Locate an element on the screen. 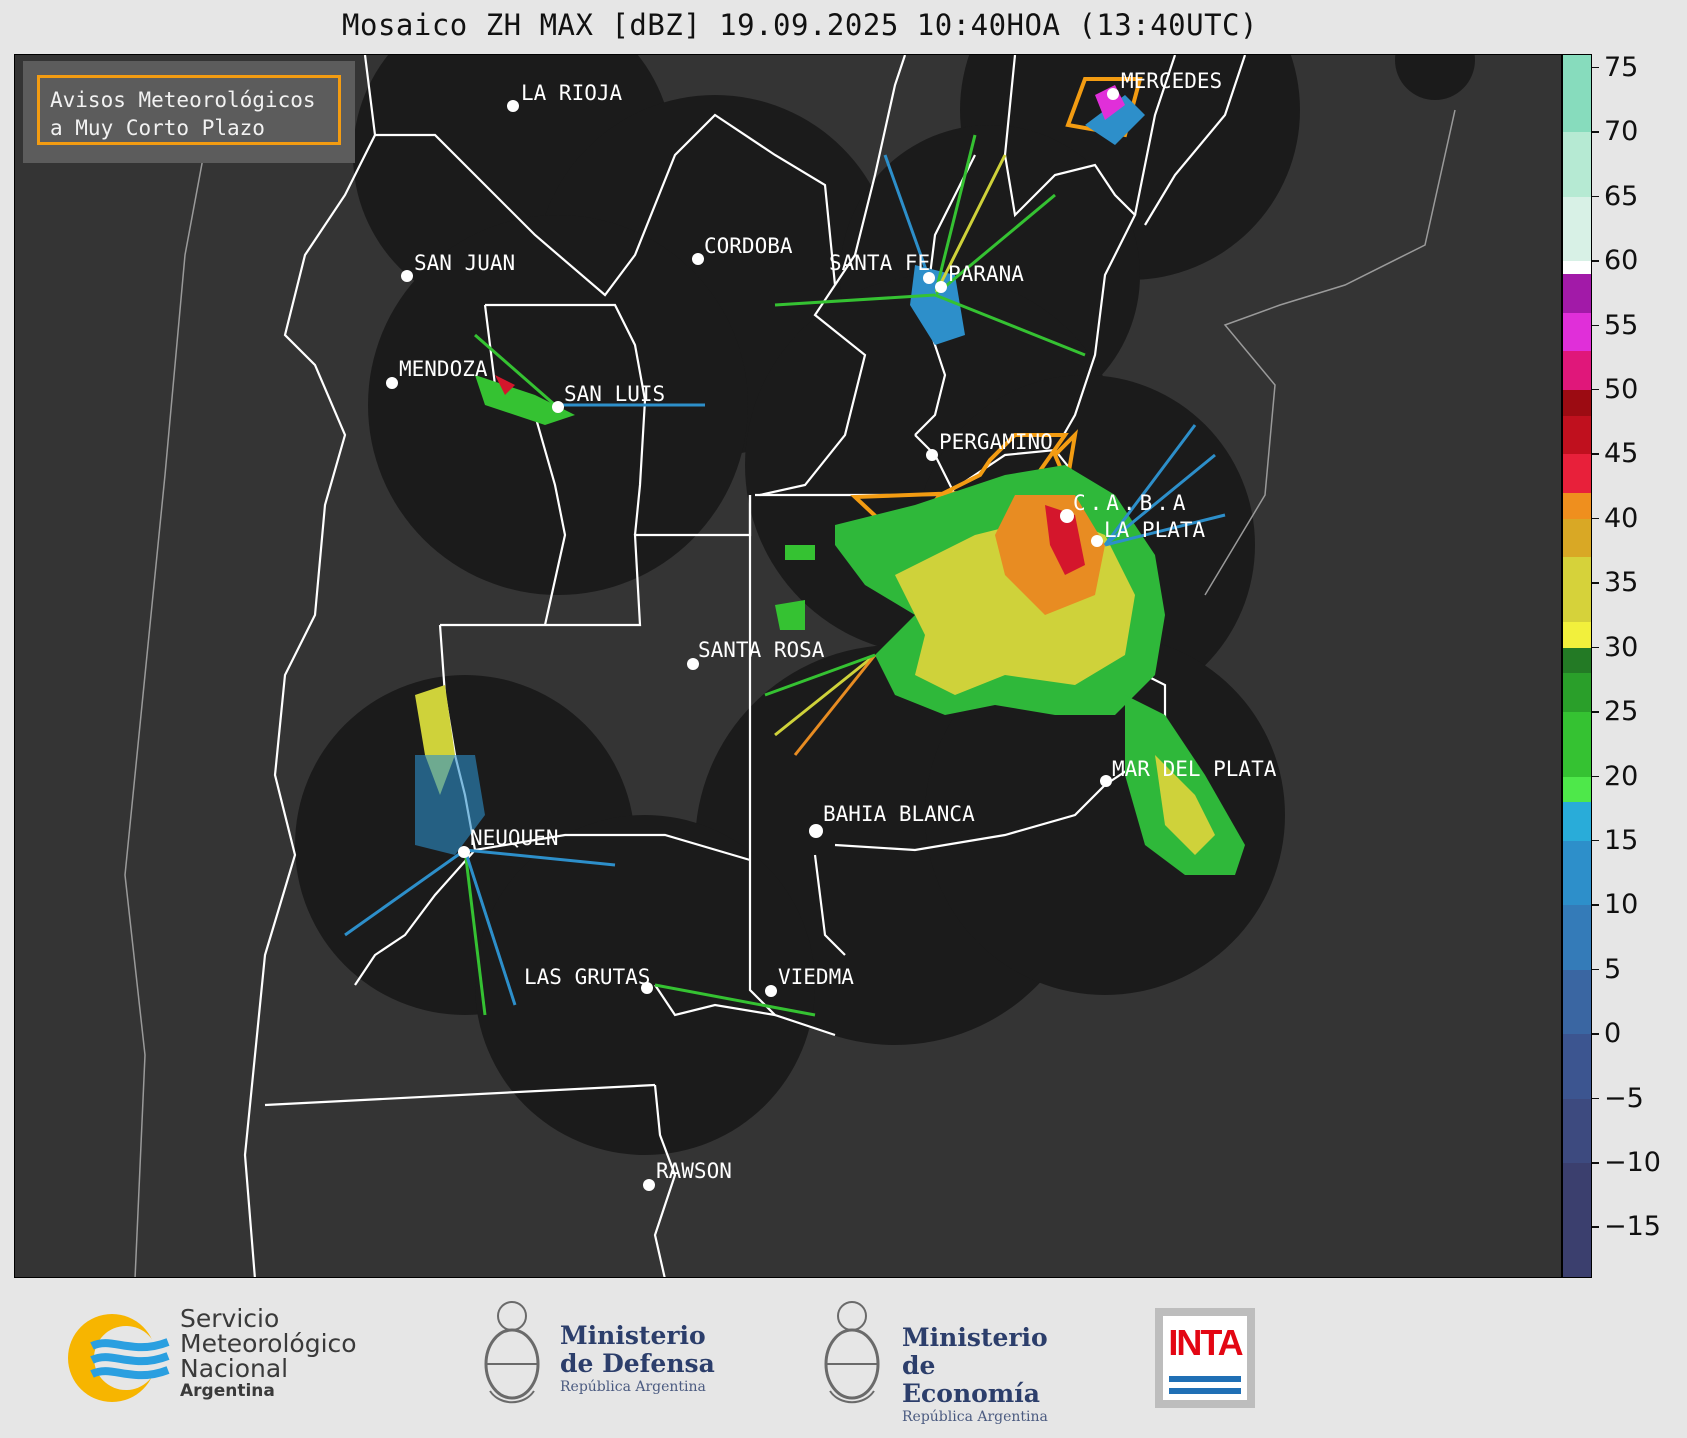  colorbar-tick-label: 25 is located at coordinates (1621, 712).